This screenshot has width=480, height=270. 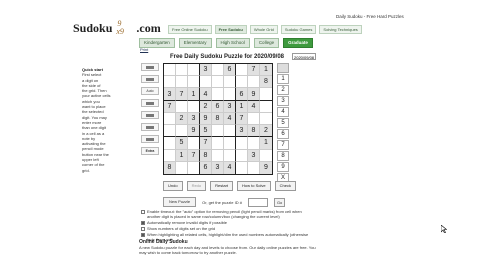 I want to click on nav-tab-games: Sudoku Games, so click(x=298, y=29).